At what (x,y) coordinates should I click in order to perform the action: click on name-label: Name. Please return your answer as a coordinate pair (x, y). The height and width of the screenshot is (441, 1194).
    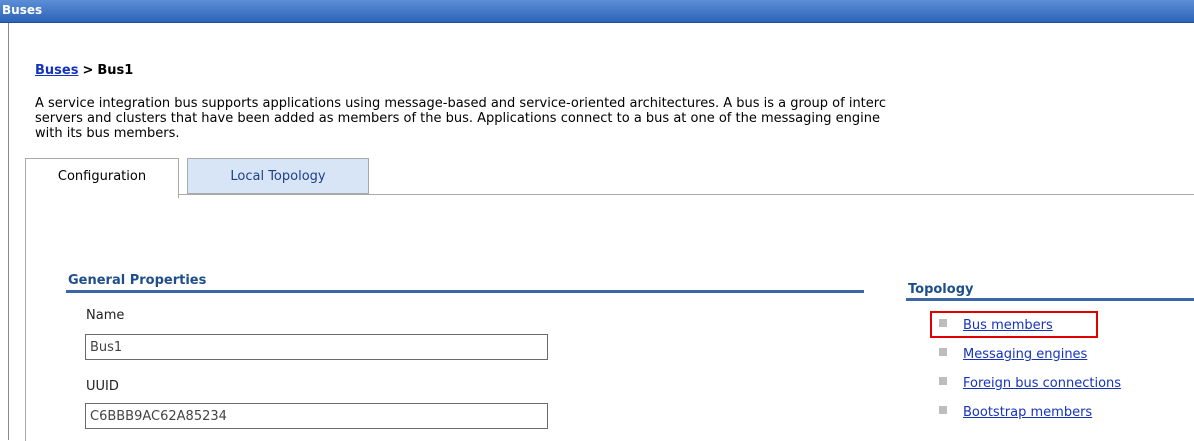
    Looking at the image, I should click on (105, 315).